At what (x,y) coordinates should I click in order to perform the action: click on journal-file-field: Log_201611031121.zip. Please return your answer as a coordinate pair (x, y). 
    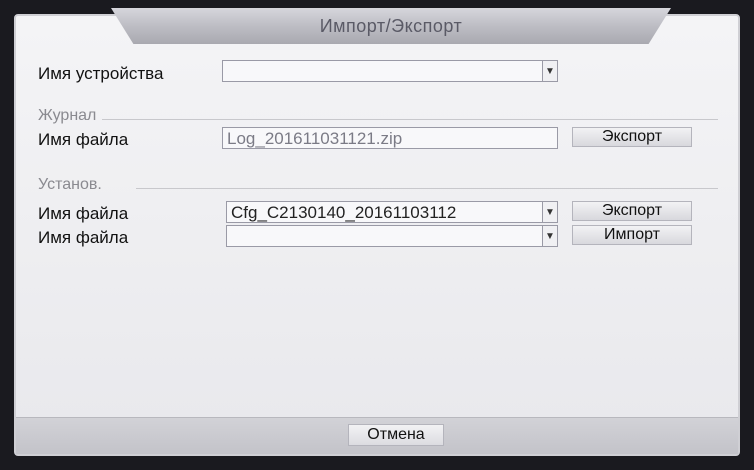
    Looking at the image, I should click on (390, 138).